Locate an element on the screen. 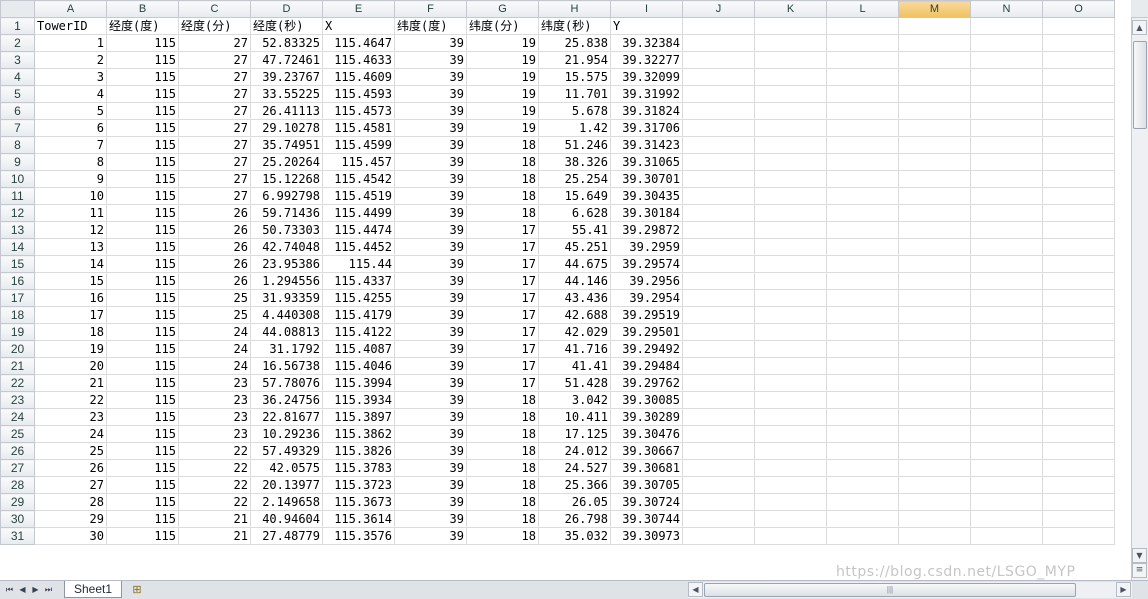 The image size is (1148, 599). cell-d1: 经度(秒) is located at coordinates (286, 26).